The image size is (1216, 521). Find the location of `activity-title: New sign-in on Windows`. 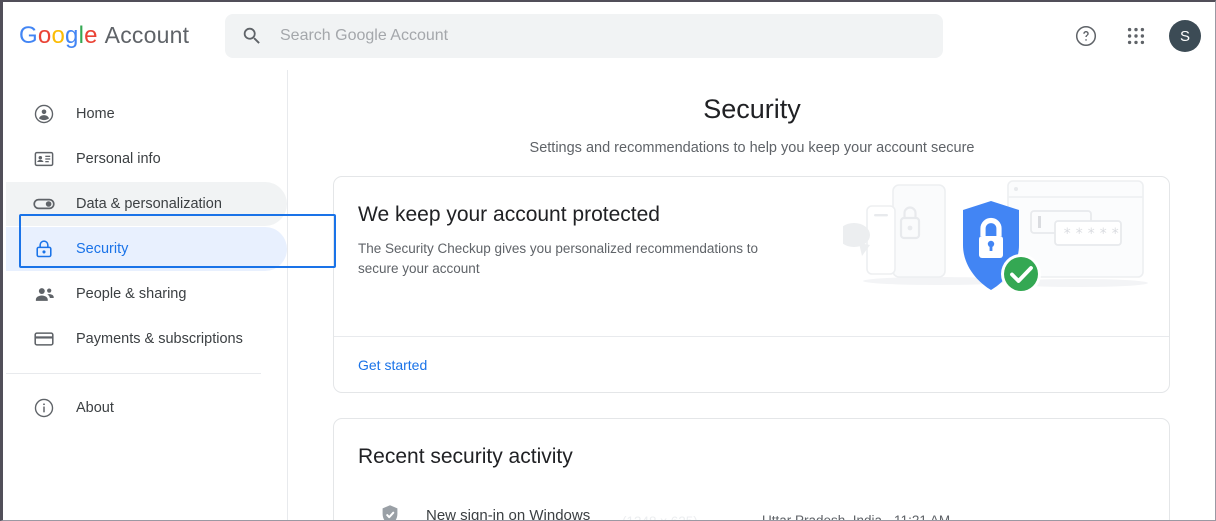

activity-title: New sign-in on Windows is located at coordinates (508, 513).